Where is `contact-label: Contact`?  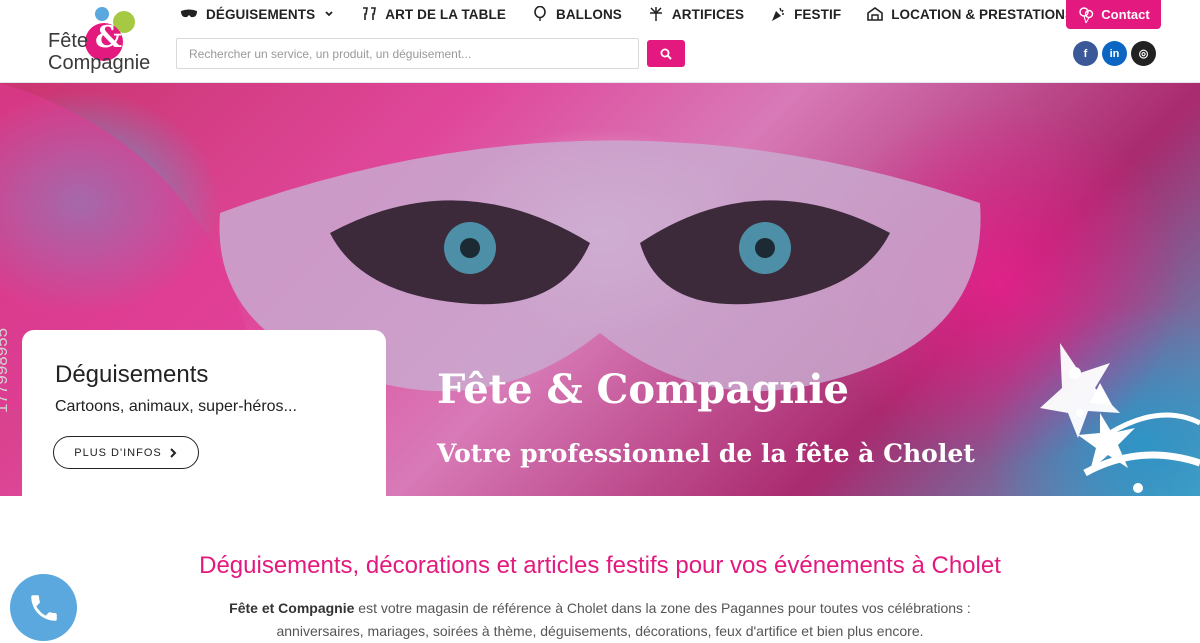 contact-label: Contact is located at coordinates (1125, 14).